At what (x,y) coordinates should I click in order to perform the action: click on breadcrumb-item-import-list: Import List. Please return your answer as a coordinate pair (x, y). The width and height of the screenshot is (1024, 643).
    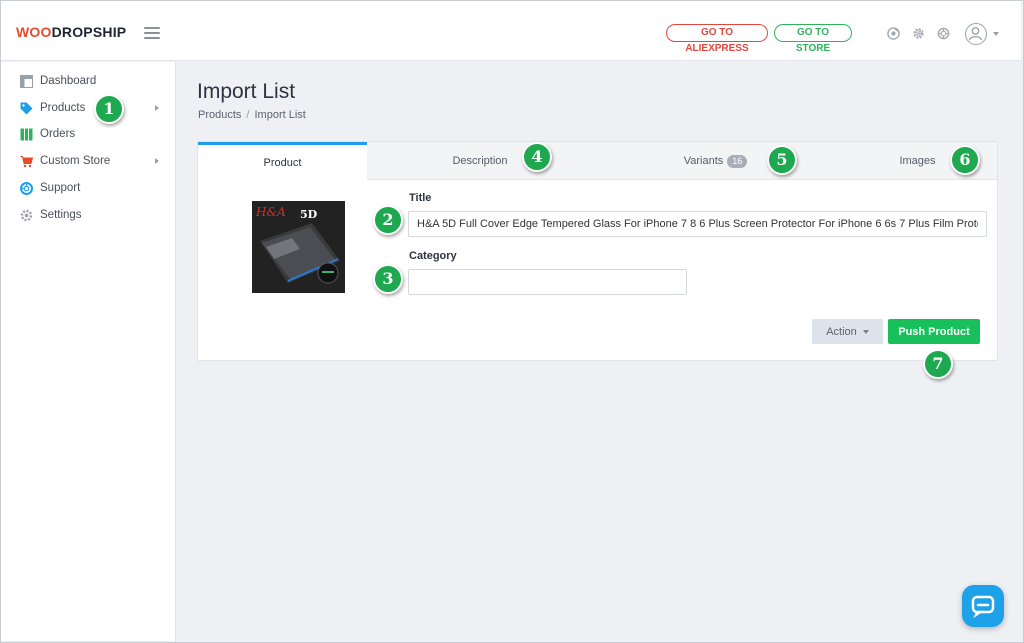
    Looking at the image, I should click on (280, 115).